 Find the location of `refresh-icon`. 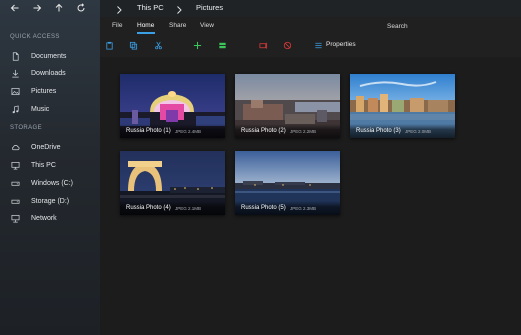

refresh-icon is located at coordinates (81, 7).